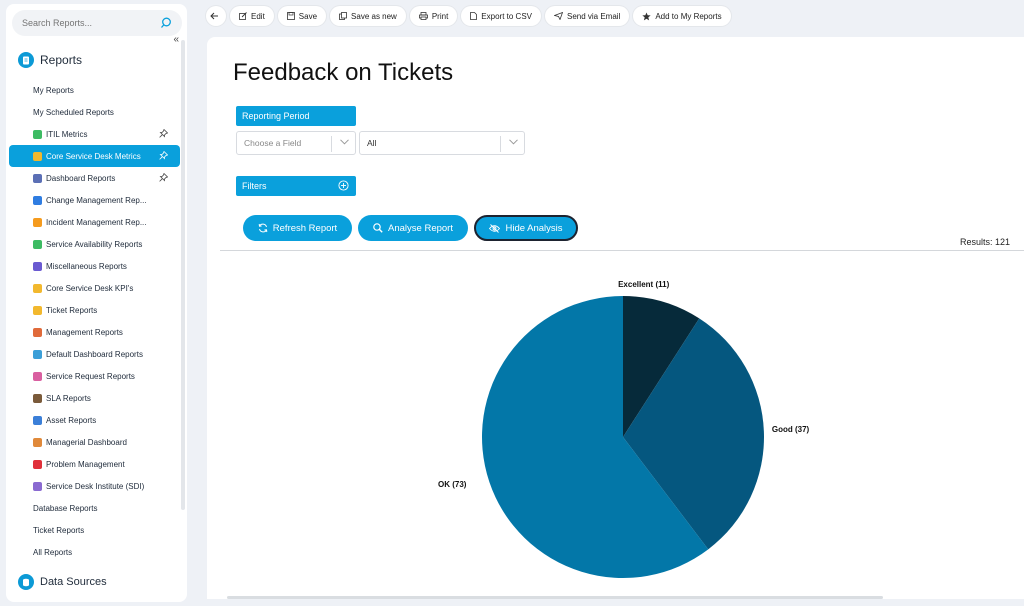  I want to click on sidebar-item-label: All Reports, so click(53, 552).